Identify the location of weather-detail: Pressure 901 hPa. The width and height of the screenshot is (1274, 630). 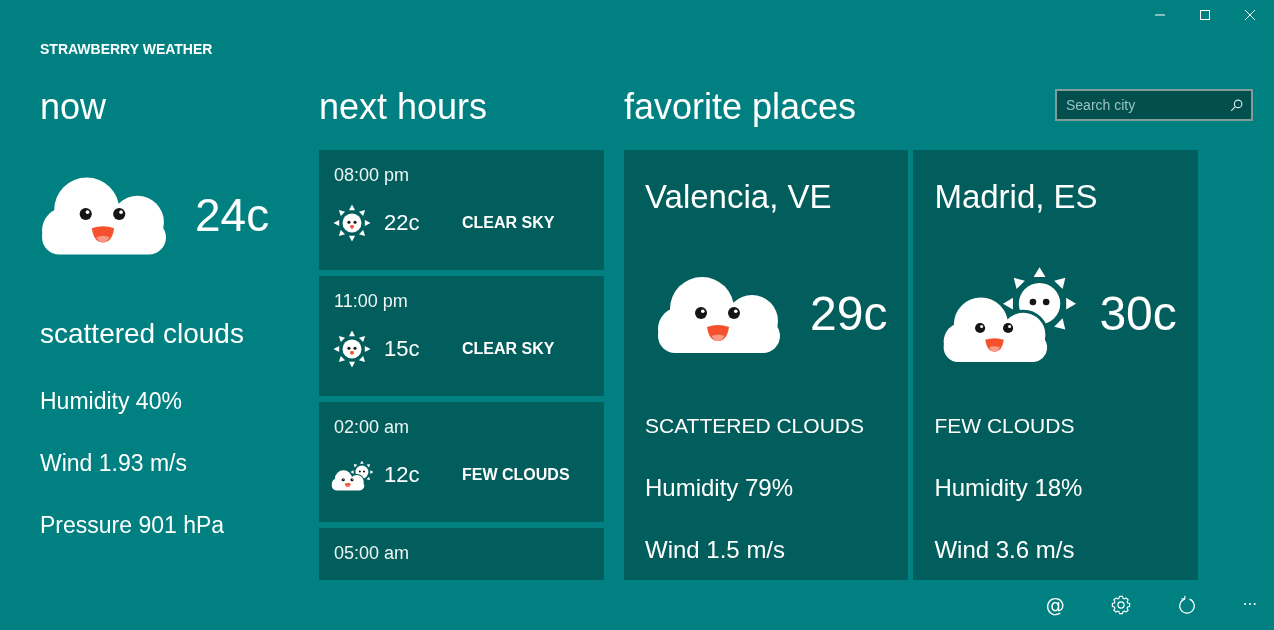
(132, 525).